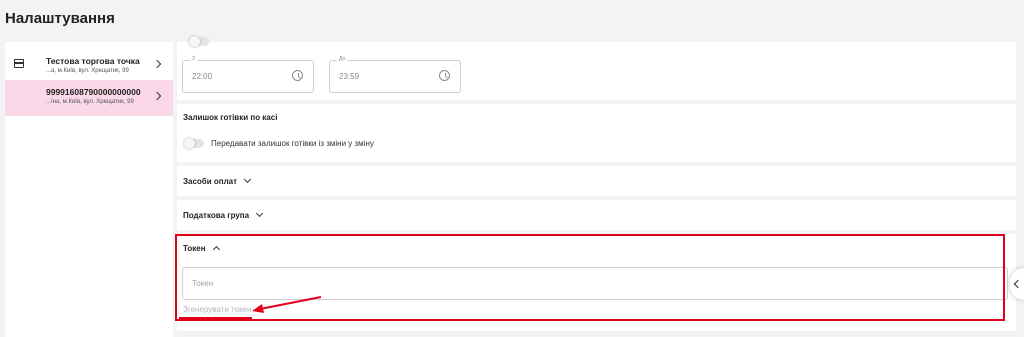 This screenshot has width=1024, height=337. I want to click on token-title: Токен, so click(194, 248).